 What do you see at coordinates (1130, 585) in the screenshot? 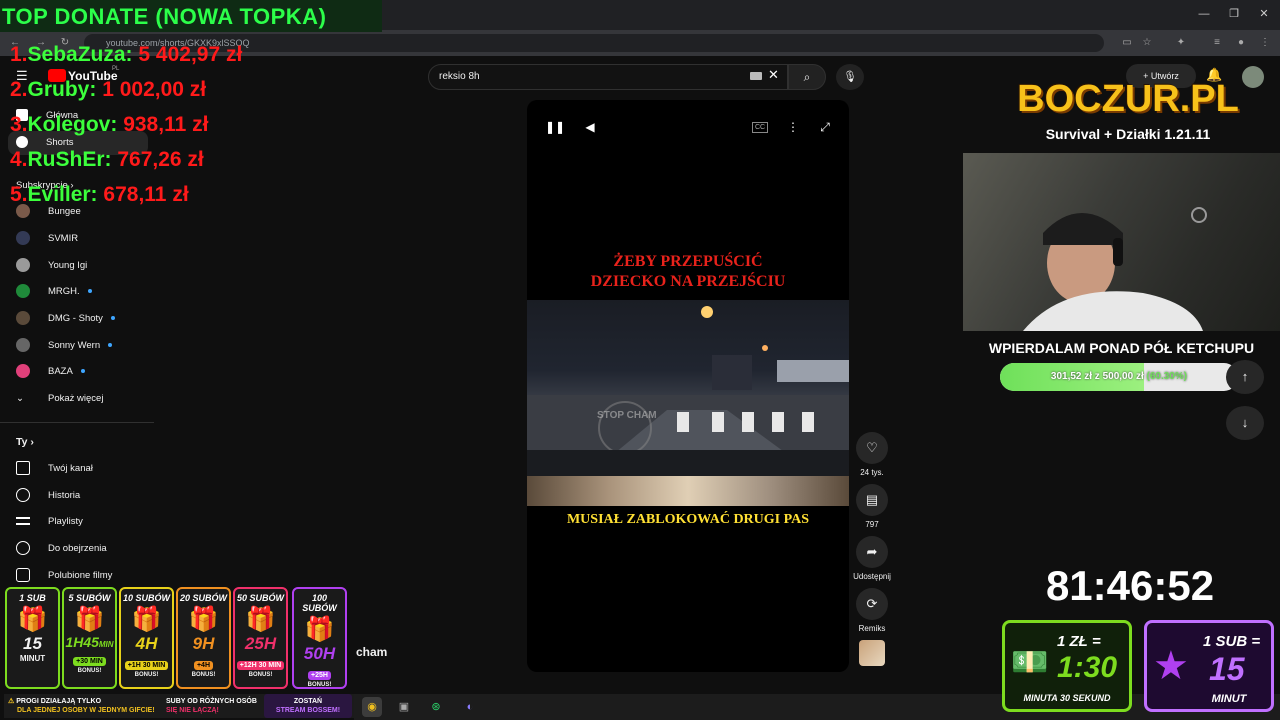
I see `subathon-timer: 81:46:52` at bounding box center [1130, 585].